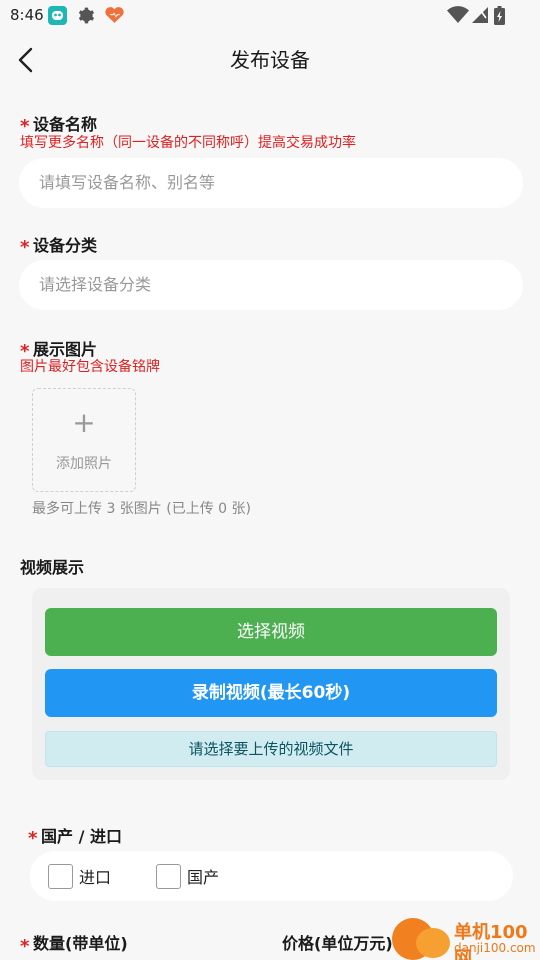 Image resolution: width=540 pixels, height=960 pixels. What do you see at coordinates (271, 183) in the screenshot?
I see `device-name-input: 请填写设备名称、别名等` at bounding box center [271, 183].